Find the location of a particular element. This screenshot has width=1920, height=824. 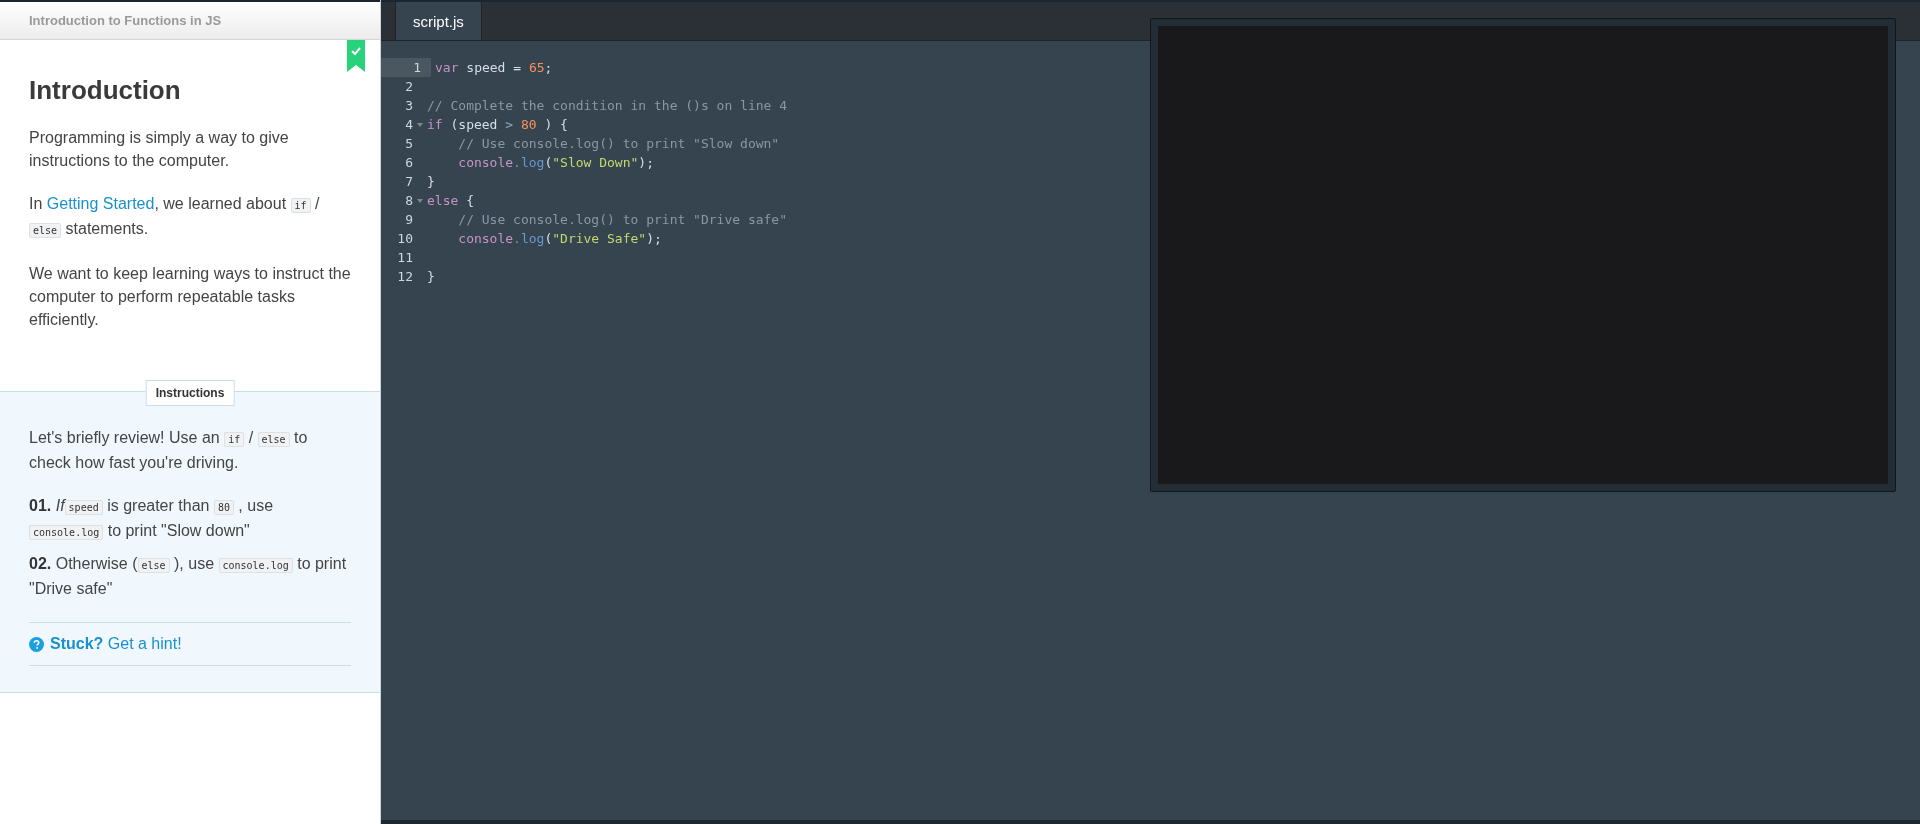

line-number: 5 is located at coordinates (409, 144).